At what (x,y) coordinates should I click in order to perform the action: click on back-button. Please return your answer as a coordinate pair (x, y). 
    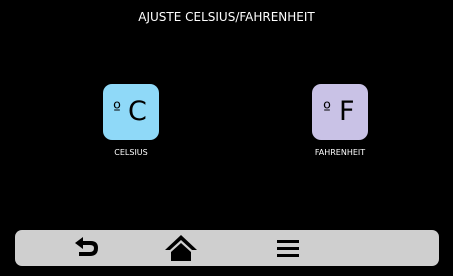
    Looking at the image, I should click on (87, 248).